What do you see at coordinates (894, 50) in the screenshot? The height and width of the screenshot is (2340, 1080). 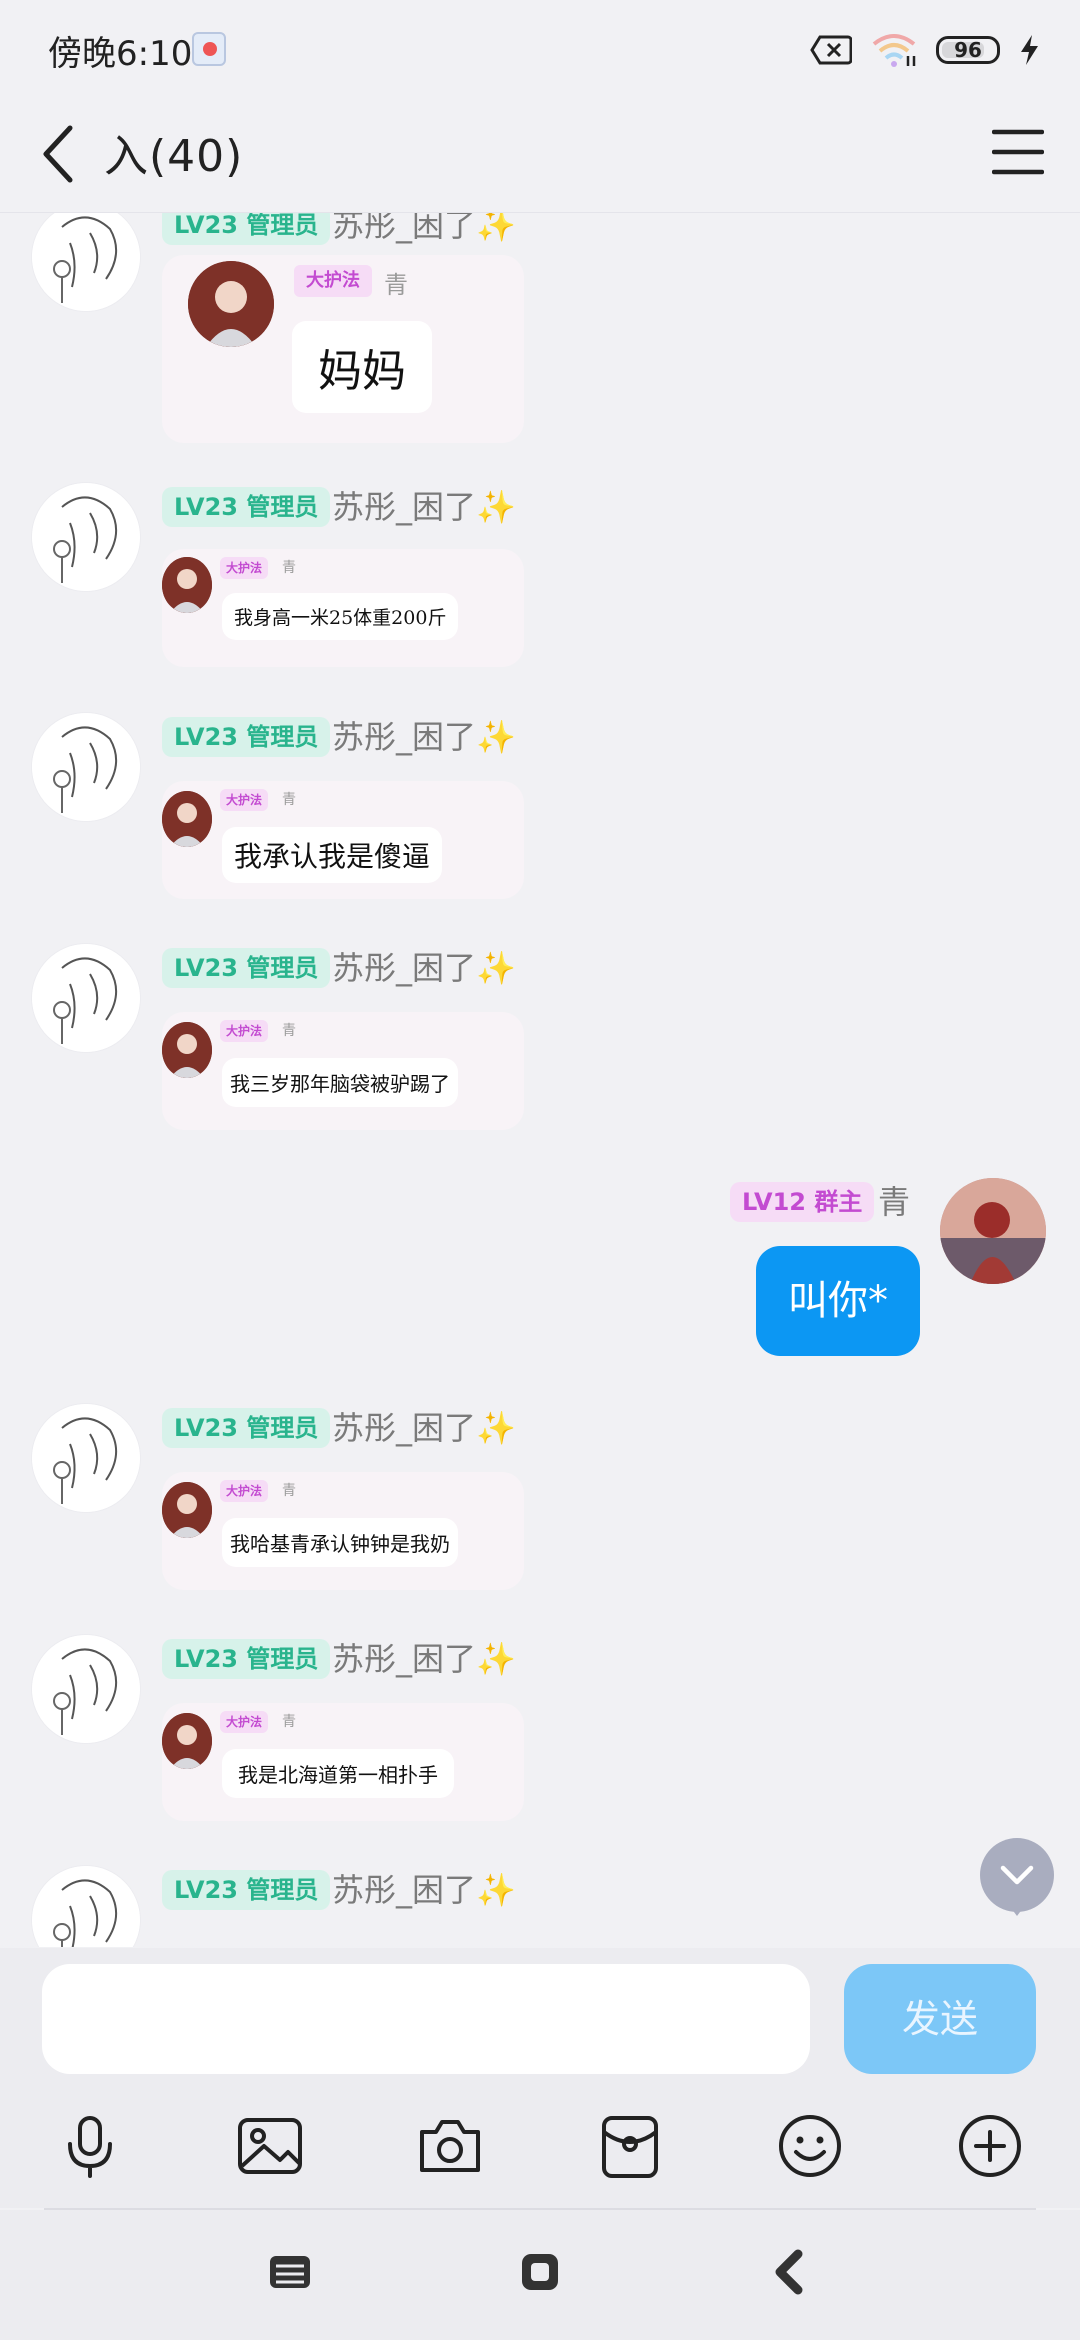 I see `wifi-icon` at bounding box center [894, 50].